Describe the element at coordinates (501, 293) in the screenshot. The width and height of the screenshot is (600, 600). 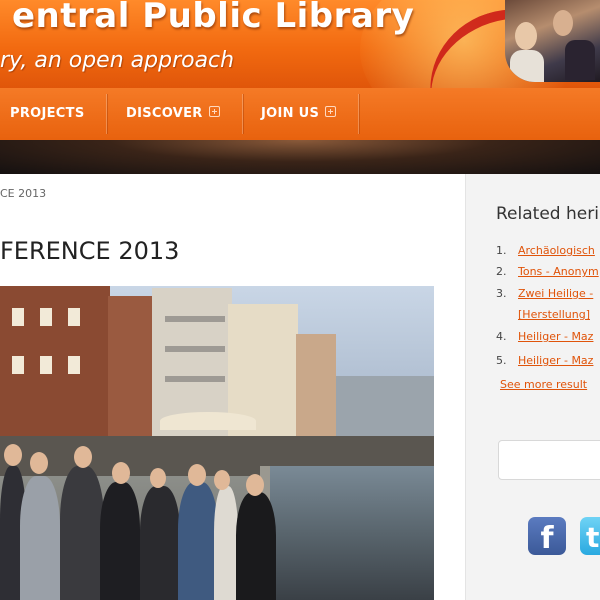
I see `list-item-number: 3.` at that location.